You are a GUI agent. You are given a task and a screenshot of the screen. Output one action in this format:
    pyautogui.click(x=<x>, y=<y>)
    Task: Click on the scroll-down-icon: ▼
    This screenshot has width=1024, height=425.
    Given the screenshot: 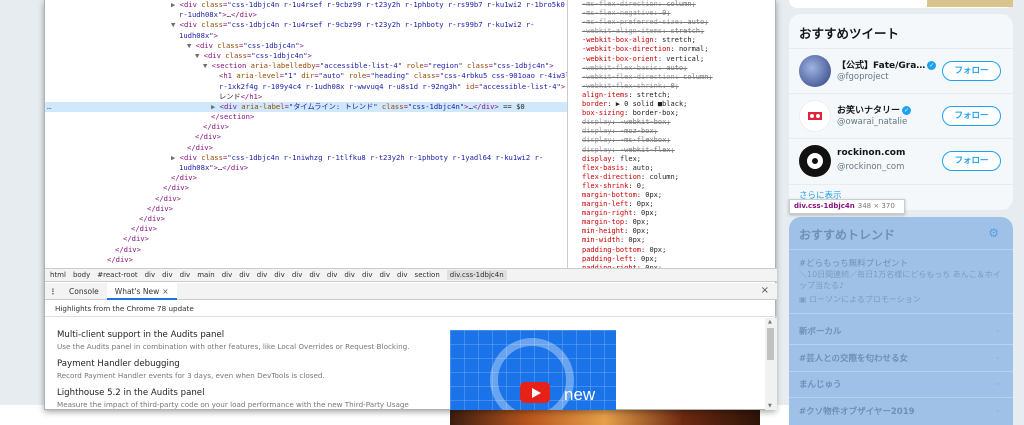 What is the action you would take?
    pyautogui.click(x=770, y=406)
    